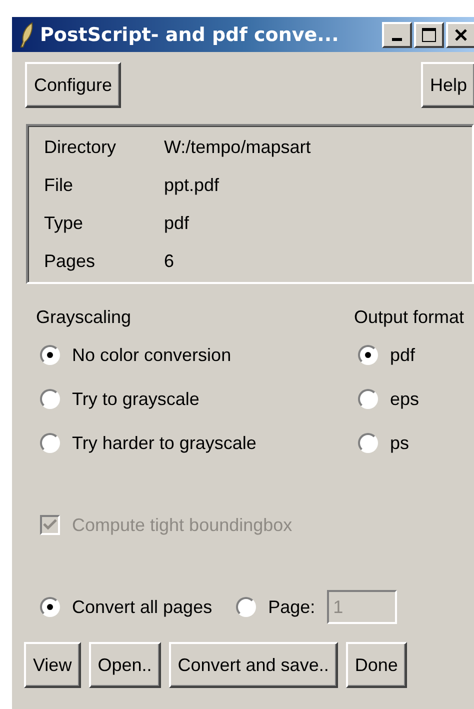  Describe the element at coordinates (27, 35) in the screenshot. I see `feather-icon` at that location.